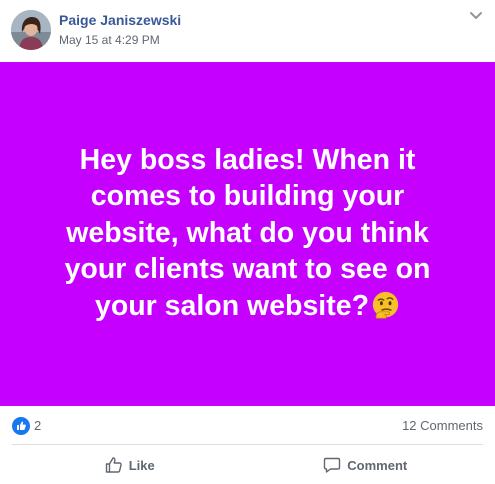 Image resolution: width=495 pixels, height=484 pixels. I want to click on thinking-face-icon, so click(385, 305).